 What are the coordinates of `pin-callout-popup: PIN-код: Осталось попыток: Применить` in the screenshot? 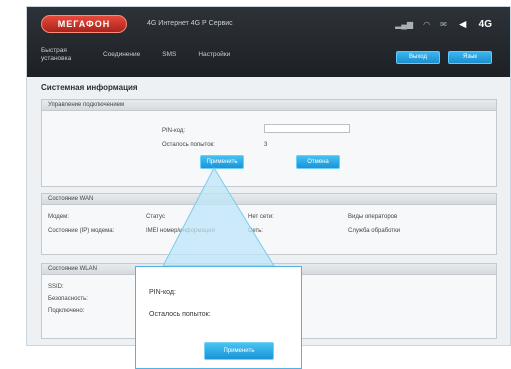 It's located at (218, 317).